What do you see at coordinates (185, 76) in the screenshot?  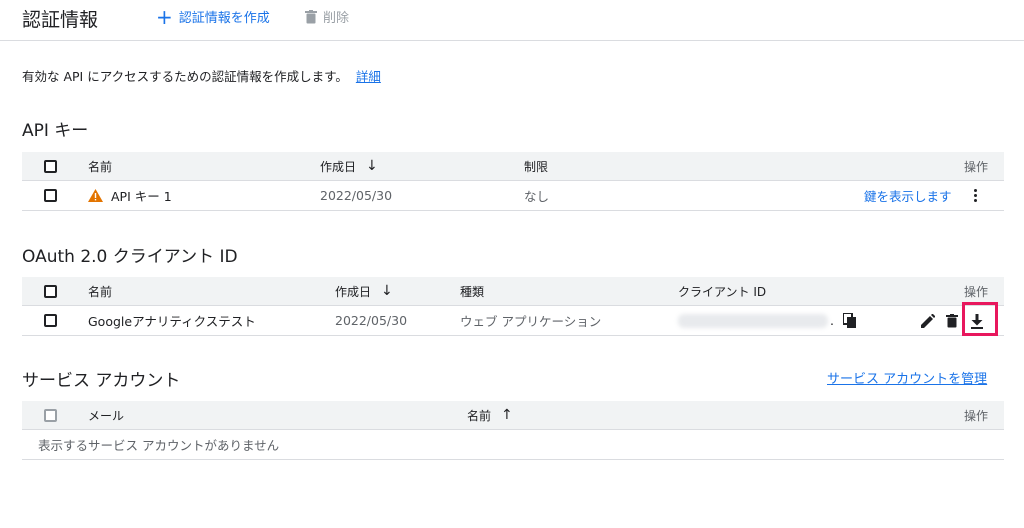 I see `intro-description: 有効な API にアクセスするための認証情報を作成します。` at bounding box center [185, 76].